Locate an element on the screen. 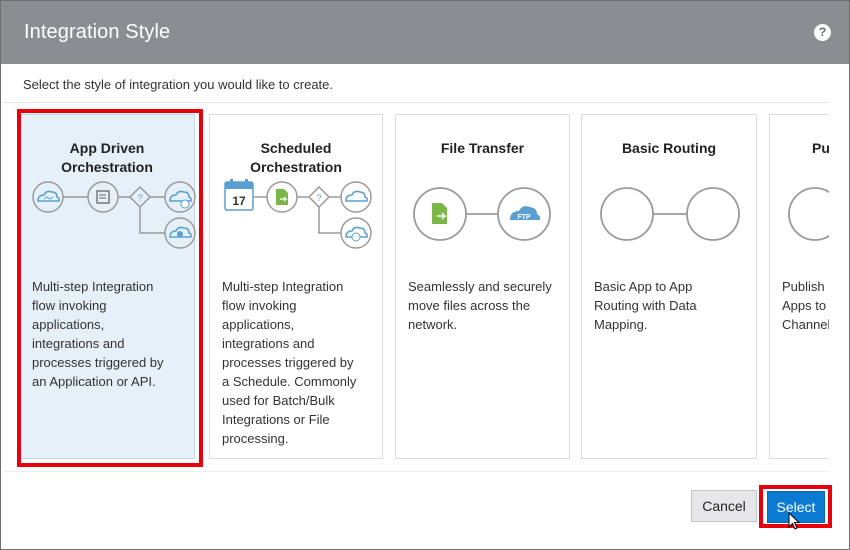 This screenshot has width=850, height=550. dialog-header: Integration Style ? is located at coordinates (425, 32).